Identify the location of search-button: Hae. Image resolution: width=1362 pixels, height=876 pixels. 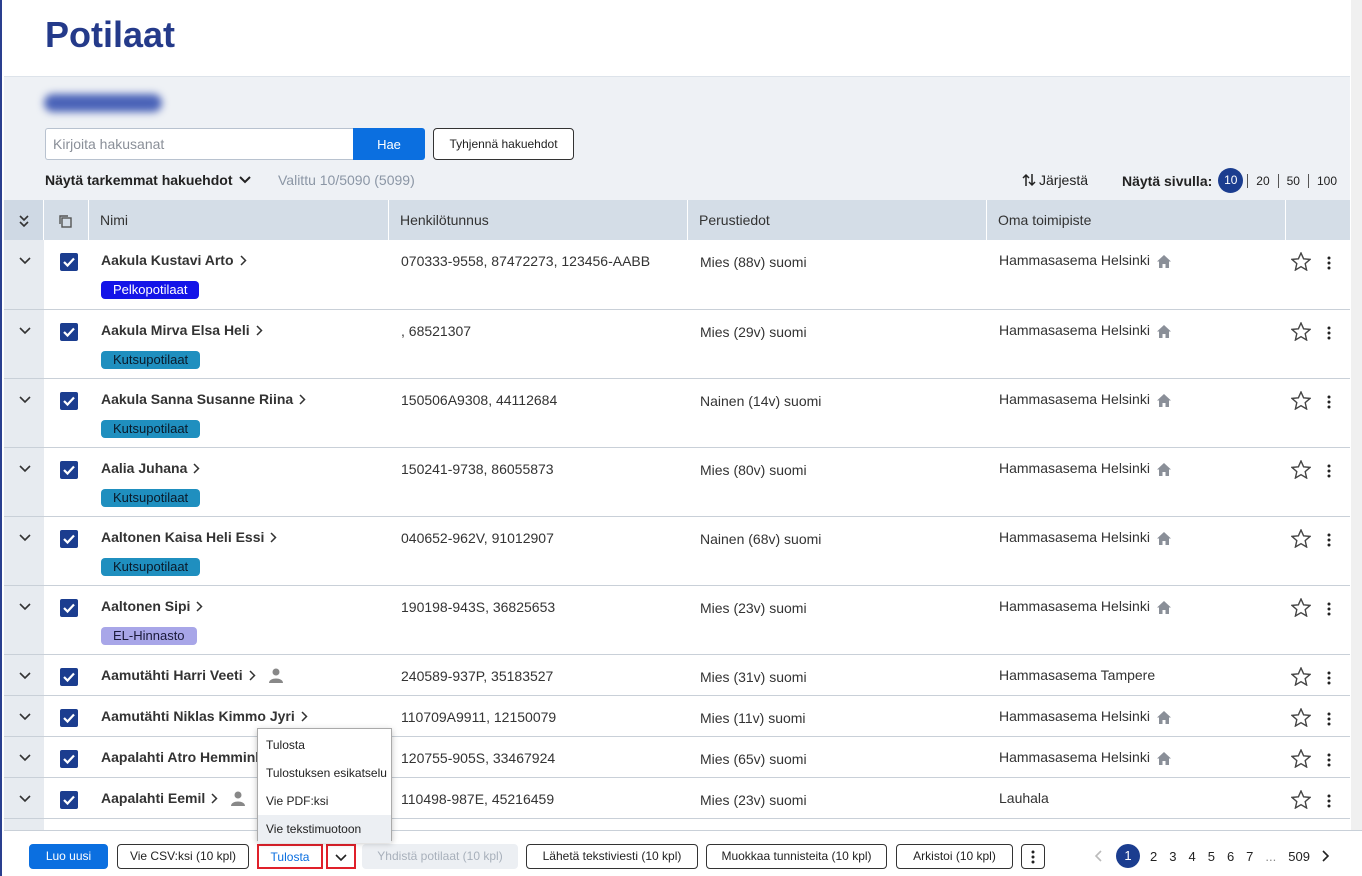
(389, 144).